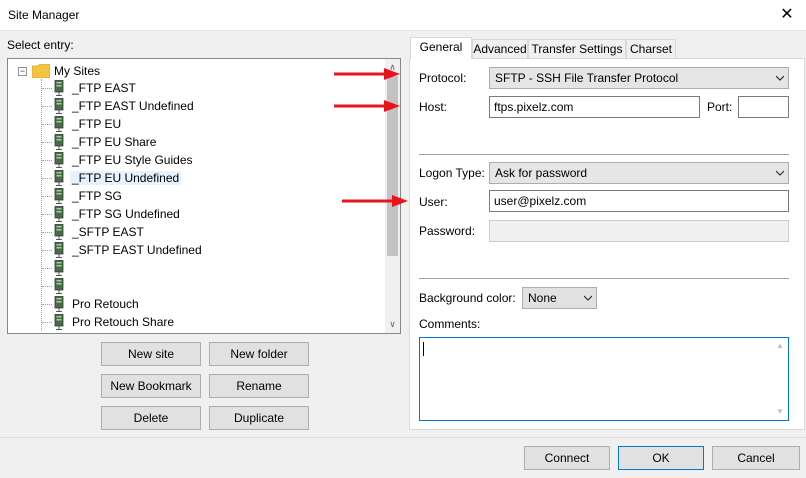 The width and height of the screenshot is (806, 478). What do you see at coordinates (639, 173) in the screenshot?
I see `logon-type-select: Ask for password` at bounding box center [639, 173].